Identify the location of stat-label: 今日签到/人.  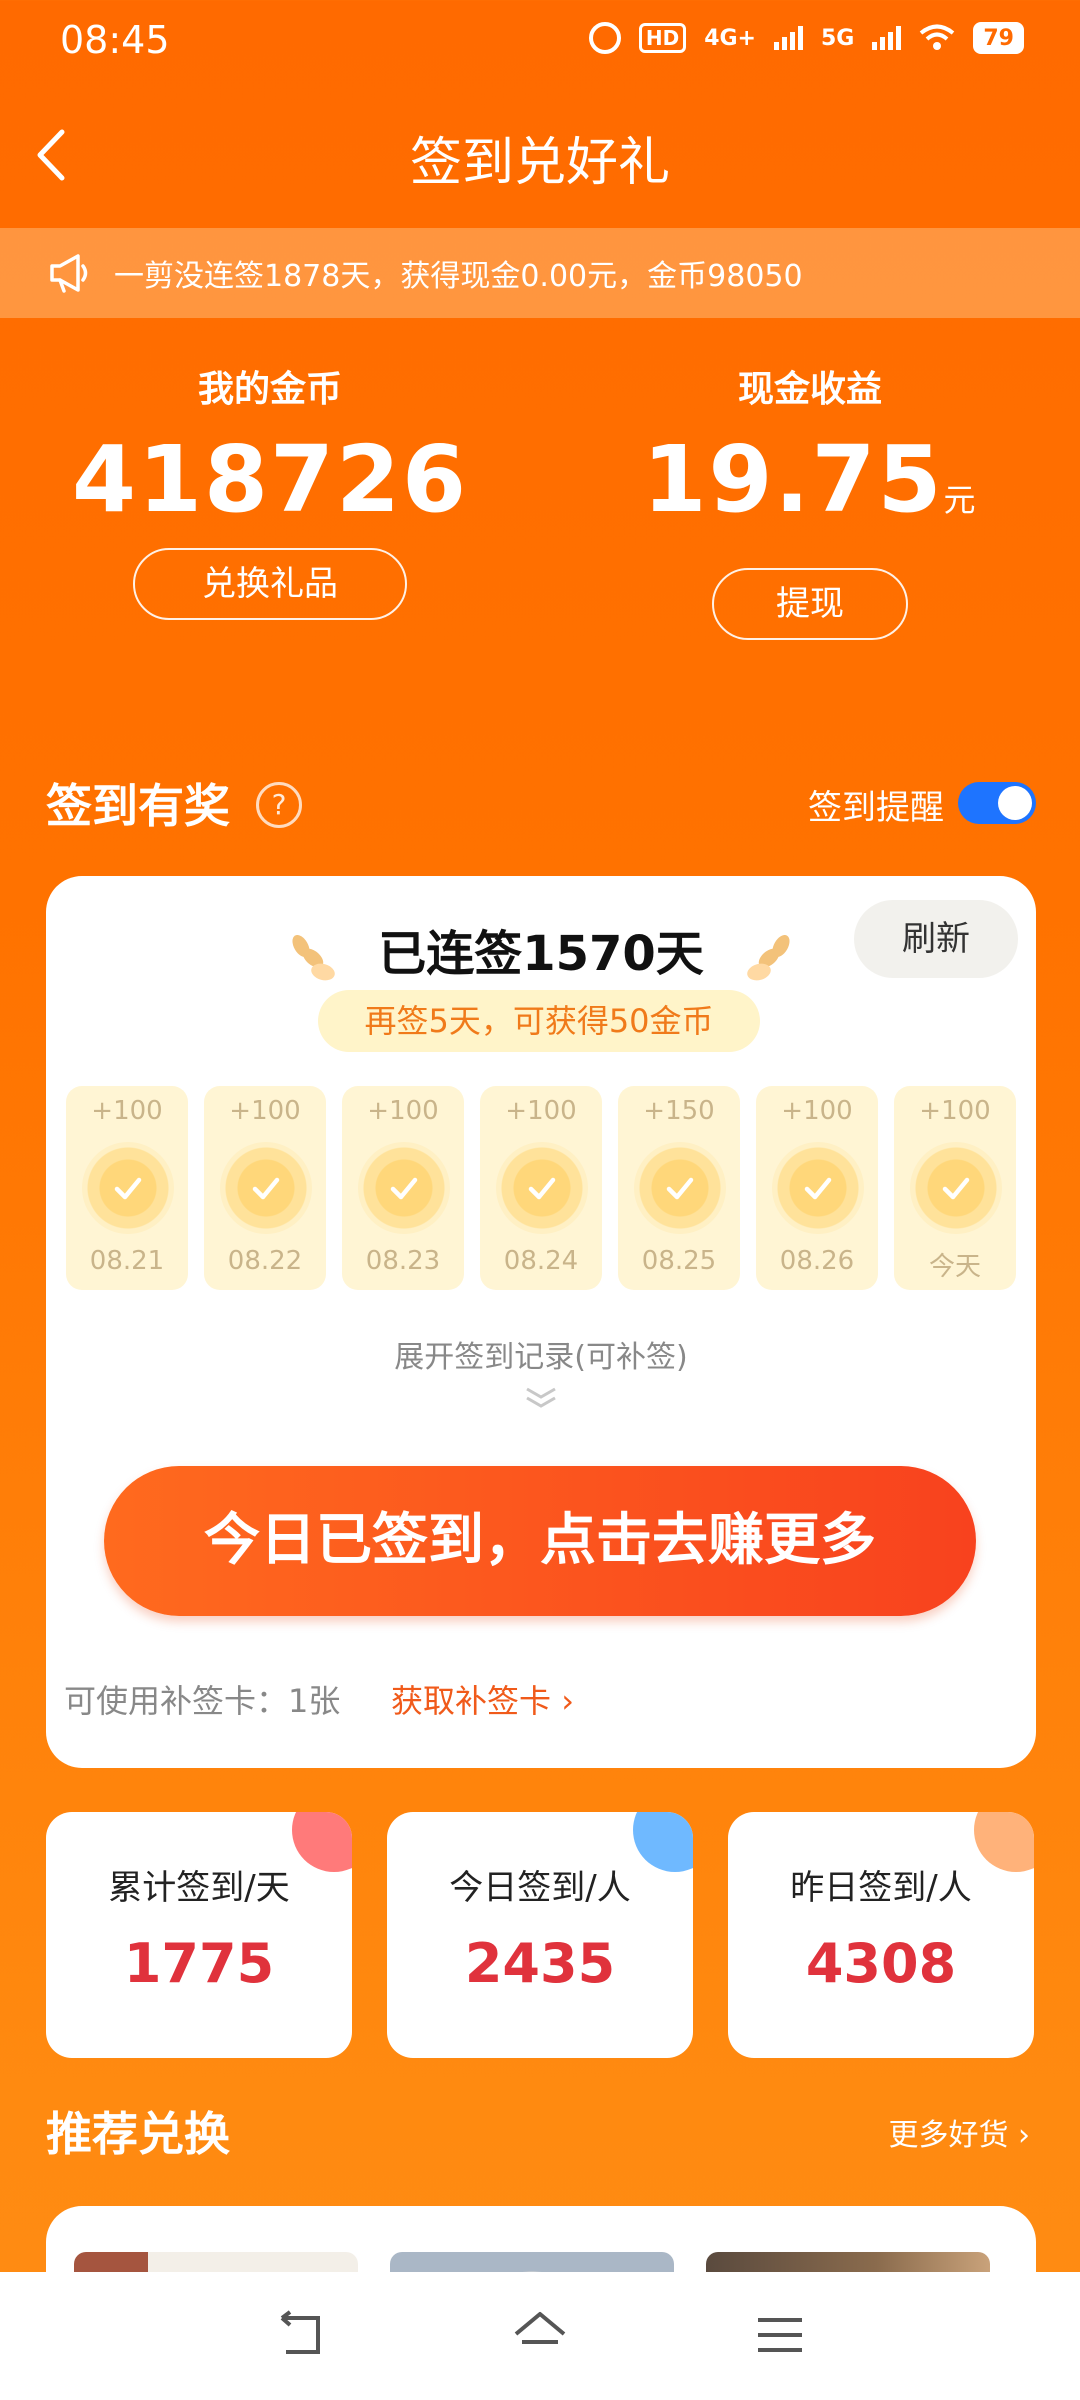
(540, 1888).